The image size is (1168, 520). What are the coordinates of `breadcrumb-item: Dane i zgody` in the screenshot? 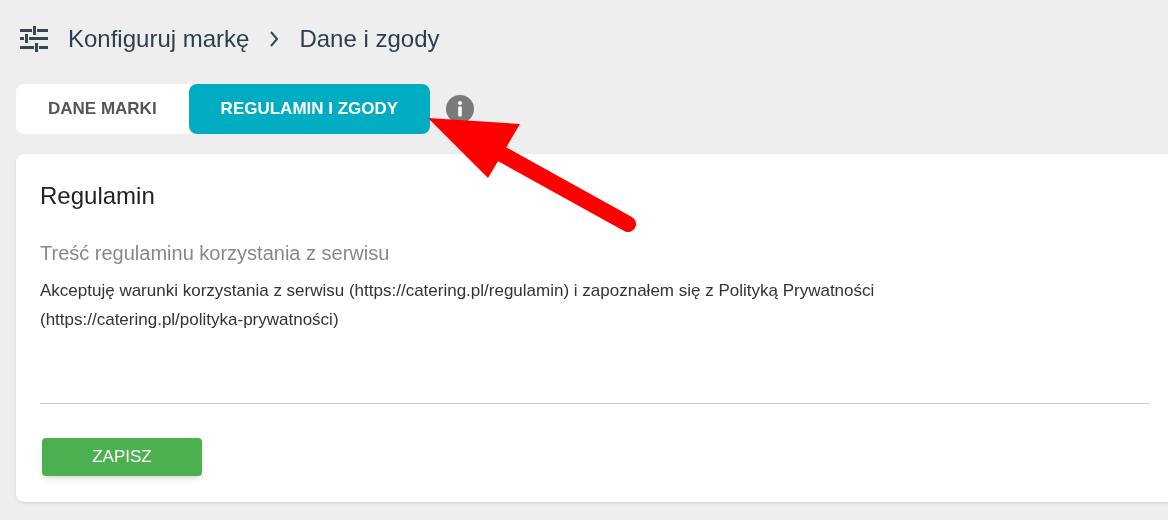 It's located at (369, 39).